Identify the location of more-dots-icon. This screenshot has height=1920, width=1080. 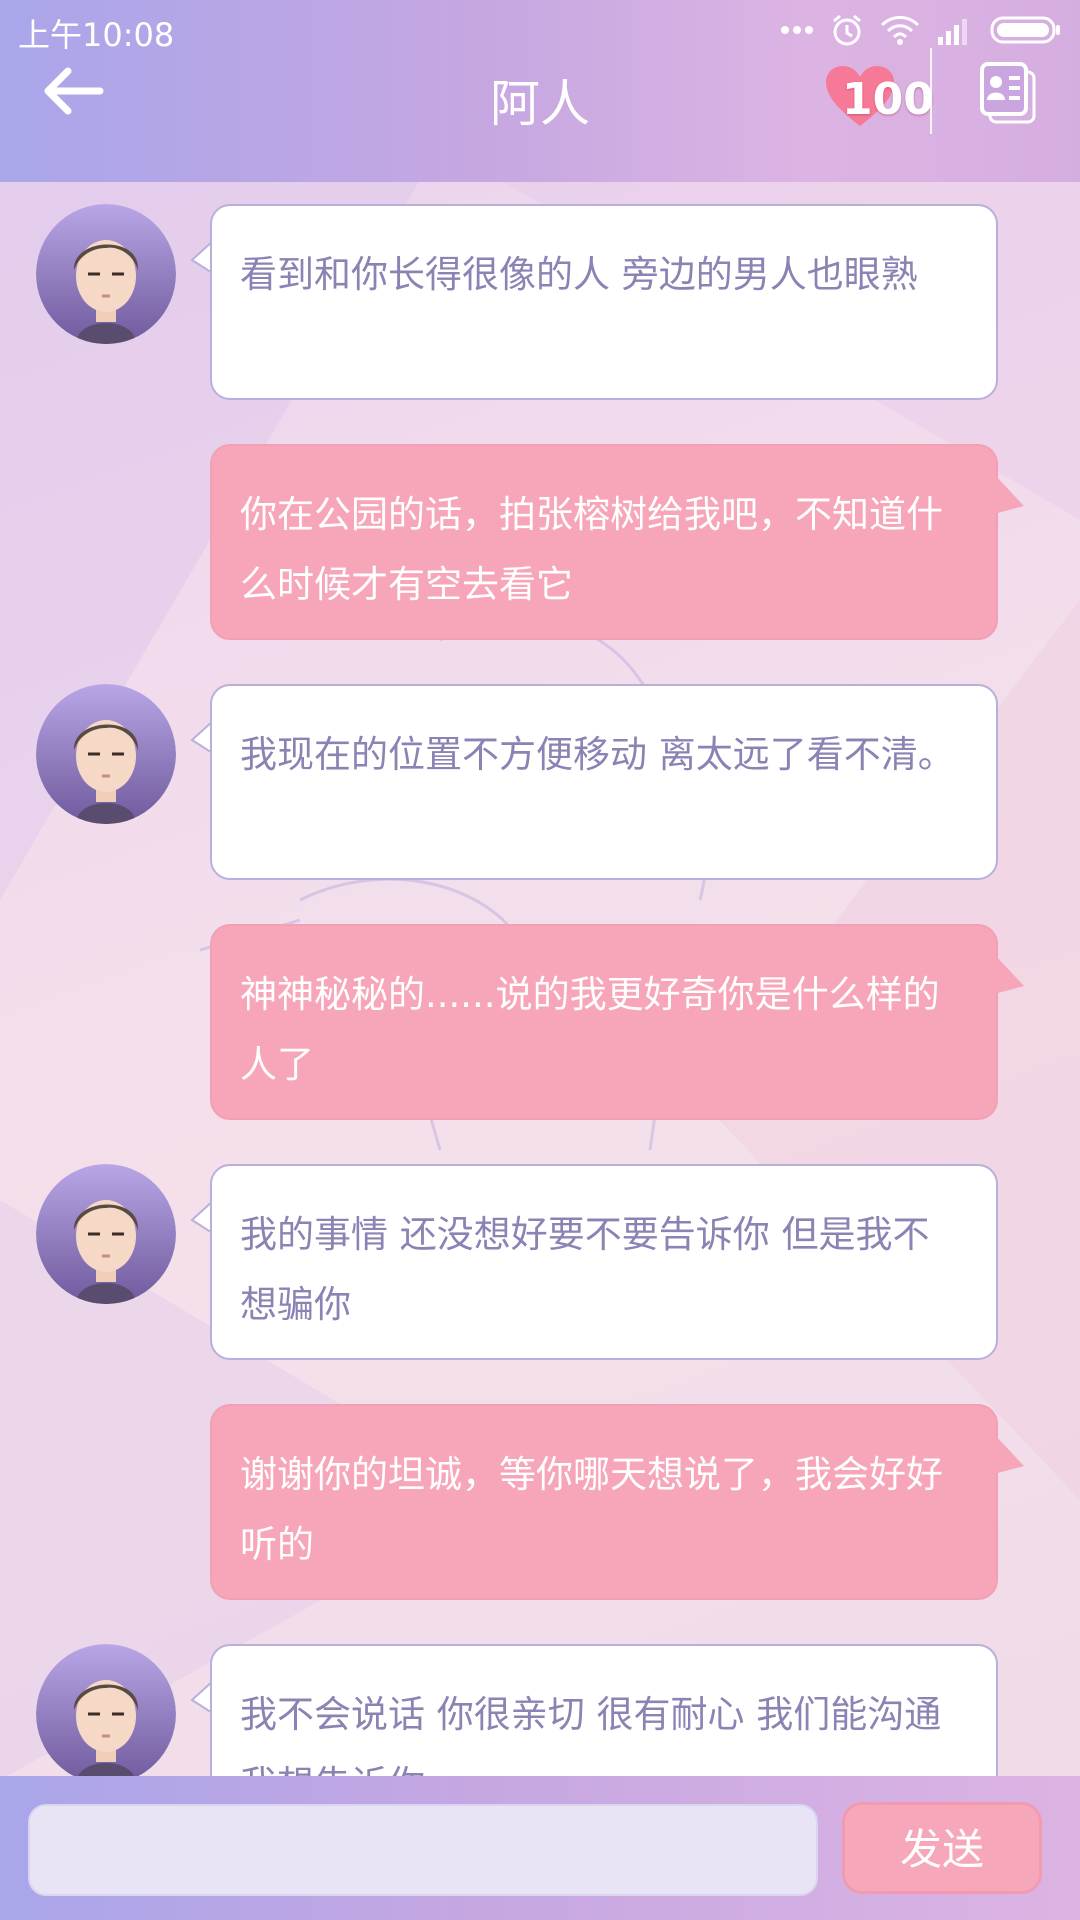
(797, 30).